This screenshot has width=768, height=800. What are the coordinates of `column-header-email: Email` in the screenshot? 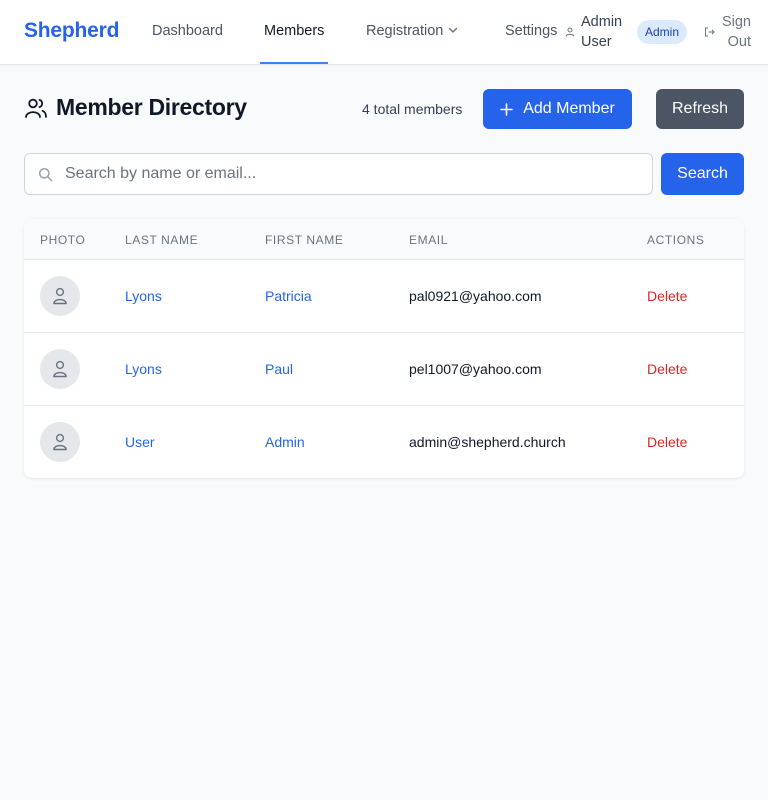 It's located at (428, 240).